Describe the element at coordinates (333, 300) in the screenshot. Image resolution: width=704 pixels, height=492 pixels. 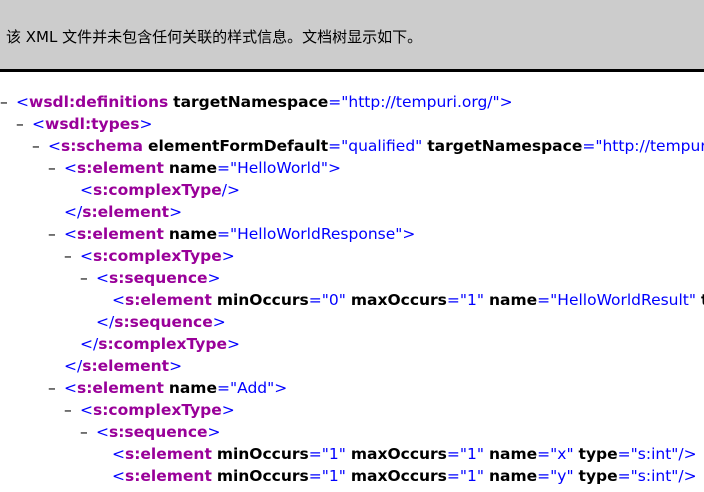
I see `xml-attribute-value: "0"` at that location.